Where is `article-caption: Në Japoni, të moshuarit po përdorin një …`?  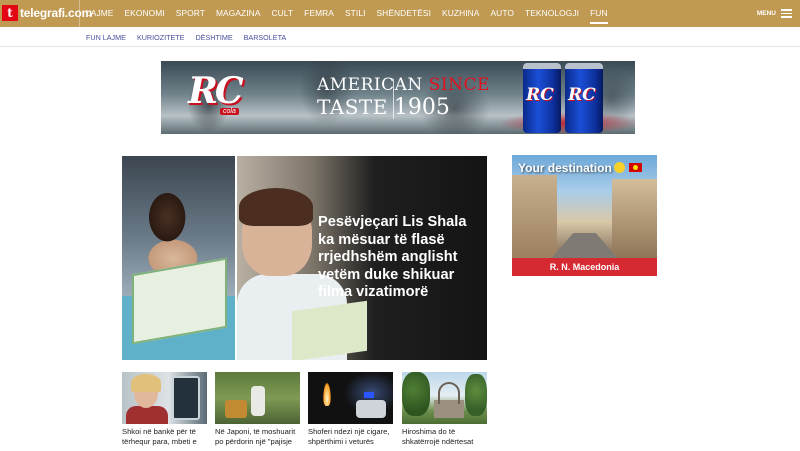
article-caption: Në Japoni, të moshuarit po përdorin një … is located at coordinates (257, 437).